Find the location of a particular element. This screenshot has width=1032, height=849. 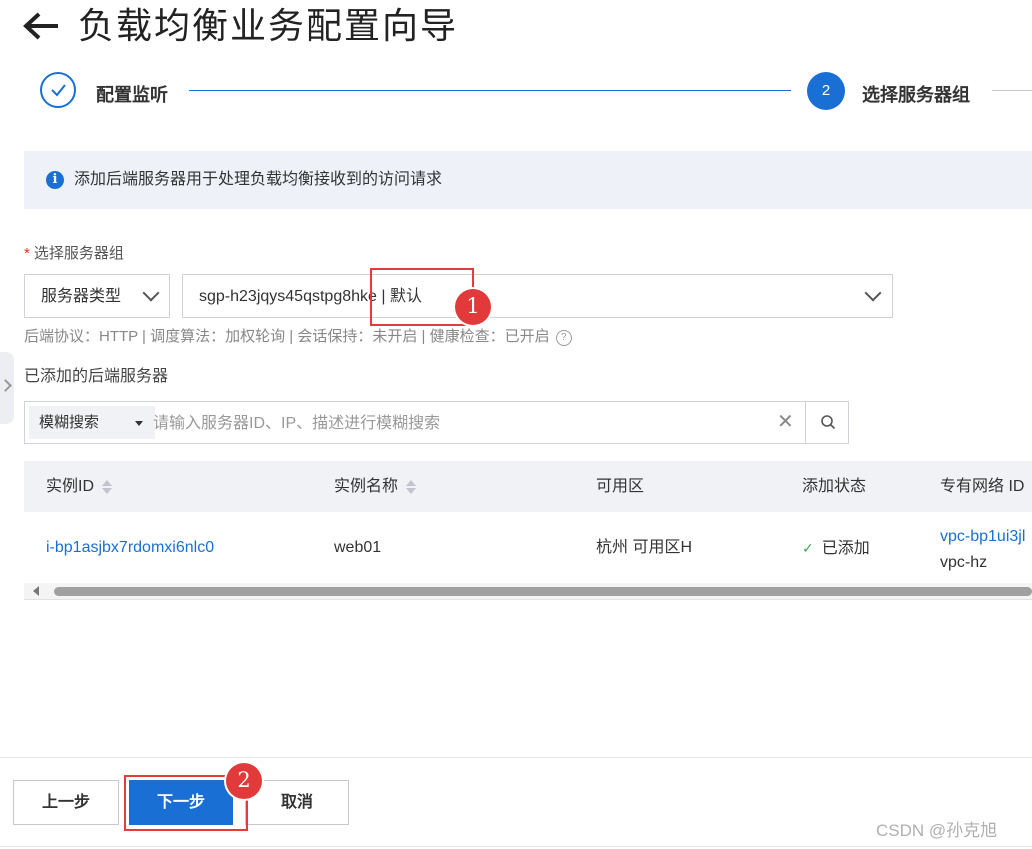

vpc-name: vpc-hz is located at coordinates (964, 562).